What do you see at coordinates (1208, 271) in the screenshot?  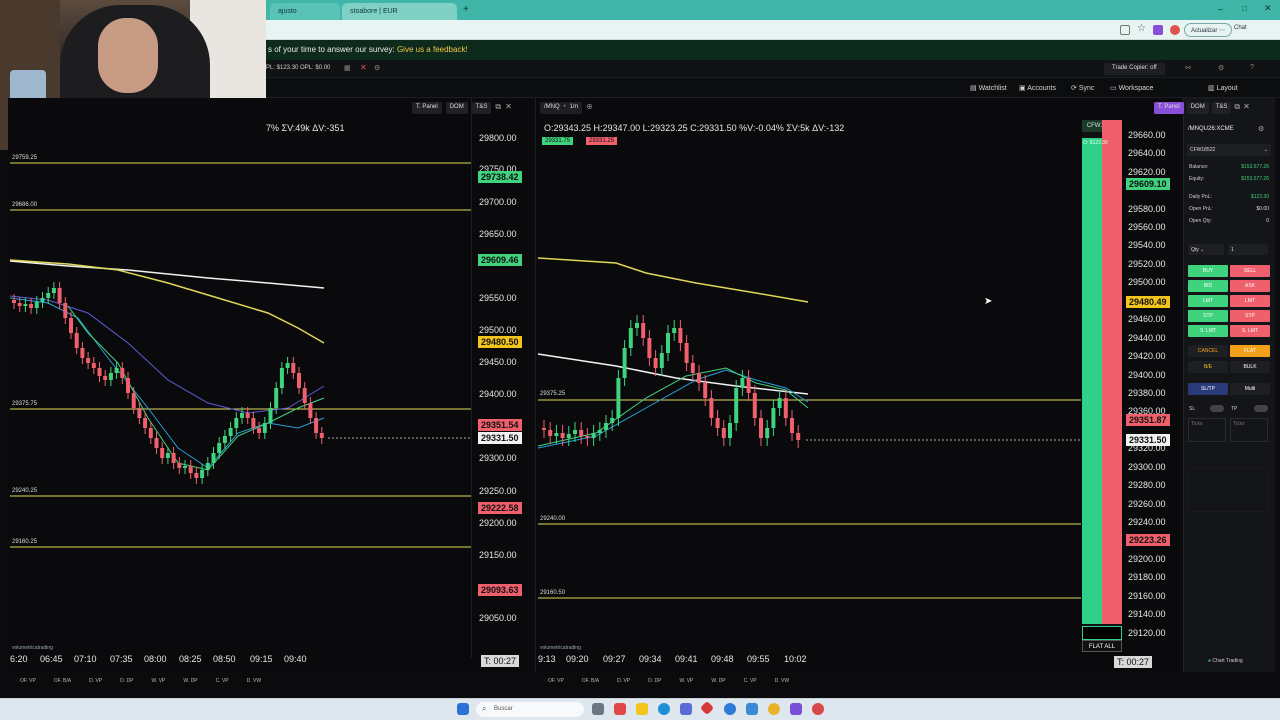 I see `buy-market-button: BUY` at bounding box center [1208, 271].